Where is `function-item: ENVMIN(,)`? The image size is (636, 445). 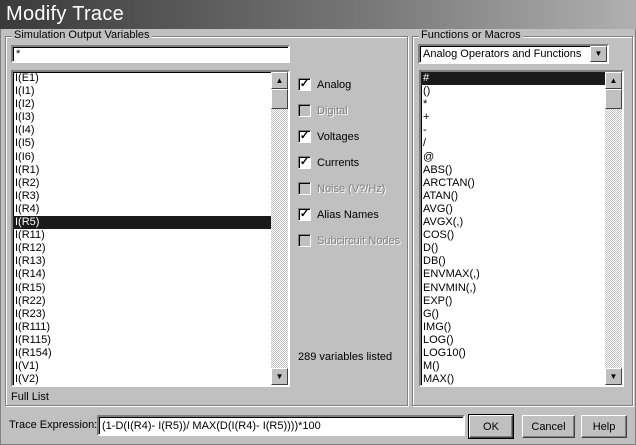 function-item: ENVMIN(,) is located at coordinates (521, 288).